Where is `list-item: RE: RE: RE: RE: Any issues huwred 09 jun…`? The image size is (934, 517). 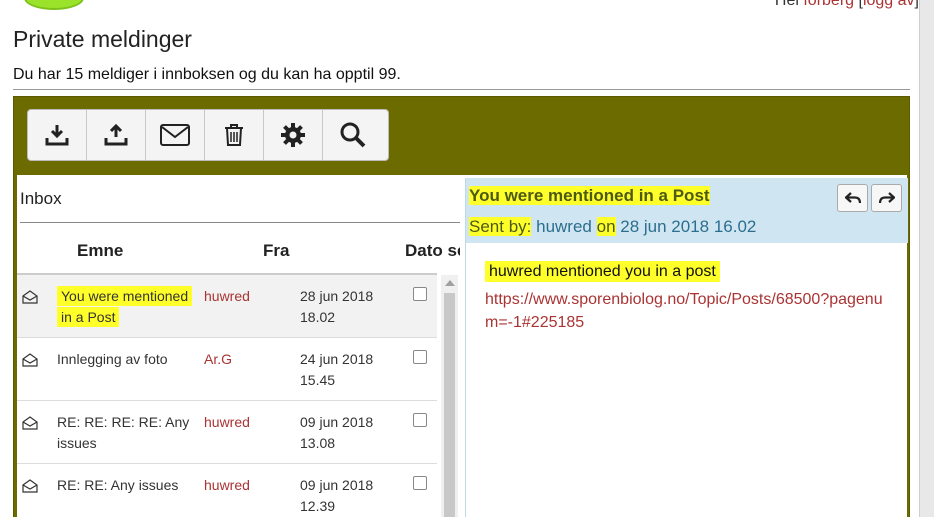
list-item: RE: RE: RE: RE: Any issues huwred 09 jun… is located at coordinates (227, 431).